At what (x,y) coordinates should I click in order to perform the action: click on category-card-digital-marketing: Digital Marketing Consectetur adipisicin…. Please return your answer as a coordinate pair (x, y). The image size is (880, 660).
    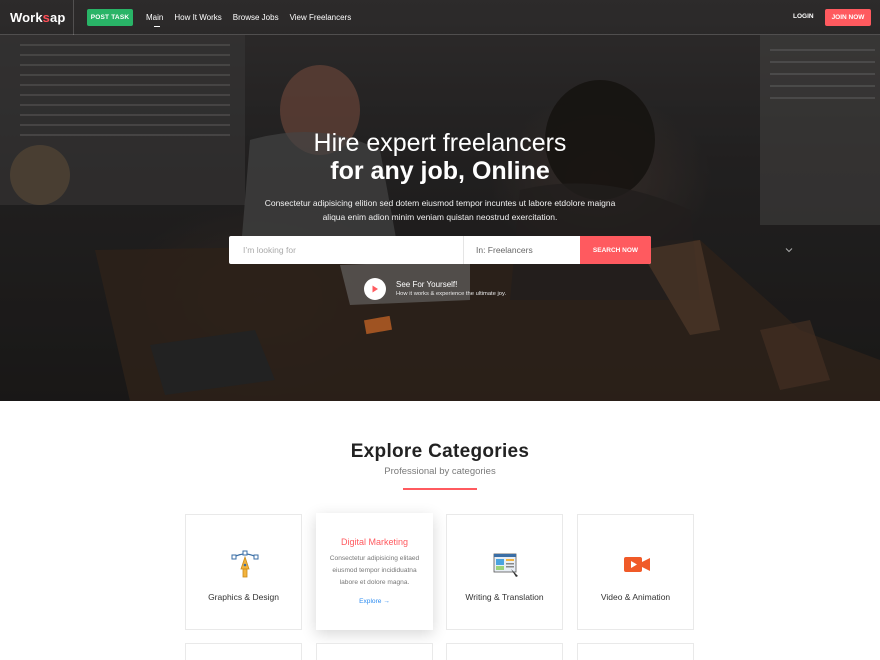
    Looking at the image, I should click on (374, 571).